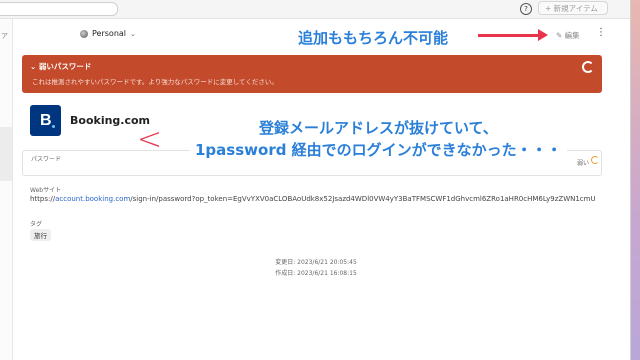  Describe the element at coordinates (4, 36) in the screenshot. I see `sidebar-fragment-label: ア` at that location.